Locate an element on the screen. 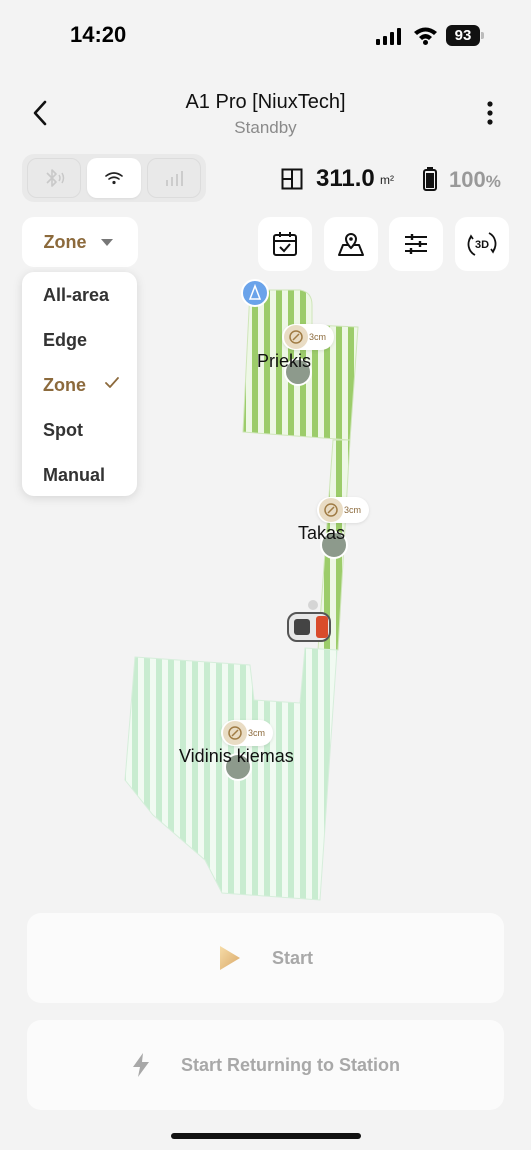  mode-menu: All-area Edge Zone Spot Manual is located at coordinates (79, 384).